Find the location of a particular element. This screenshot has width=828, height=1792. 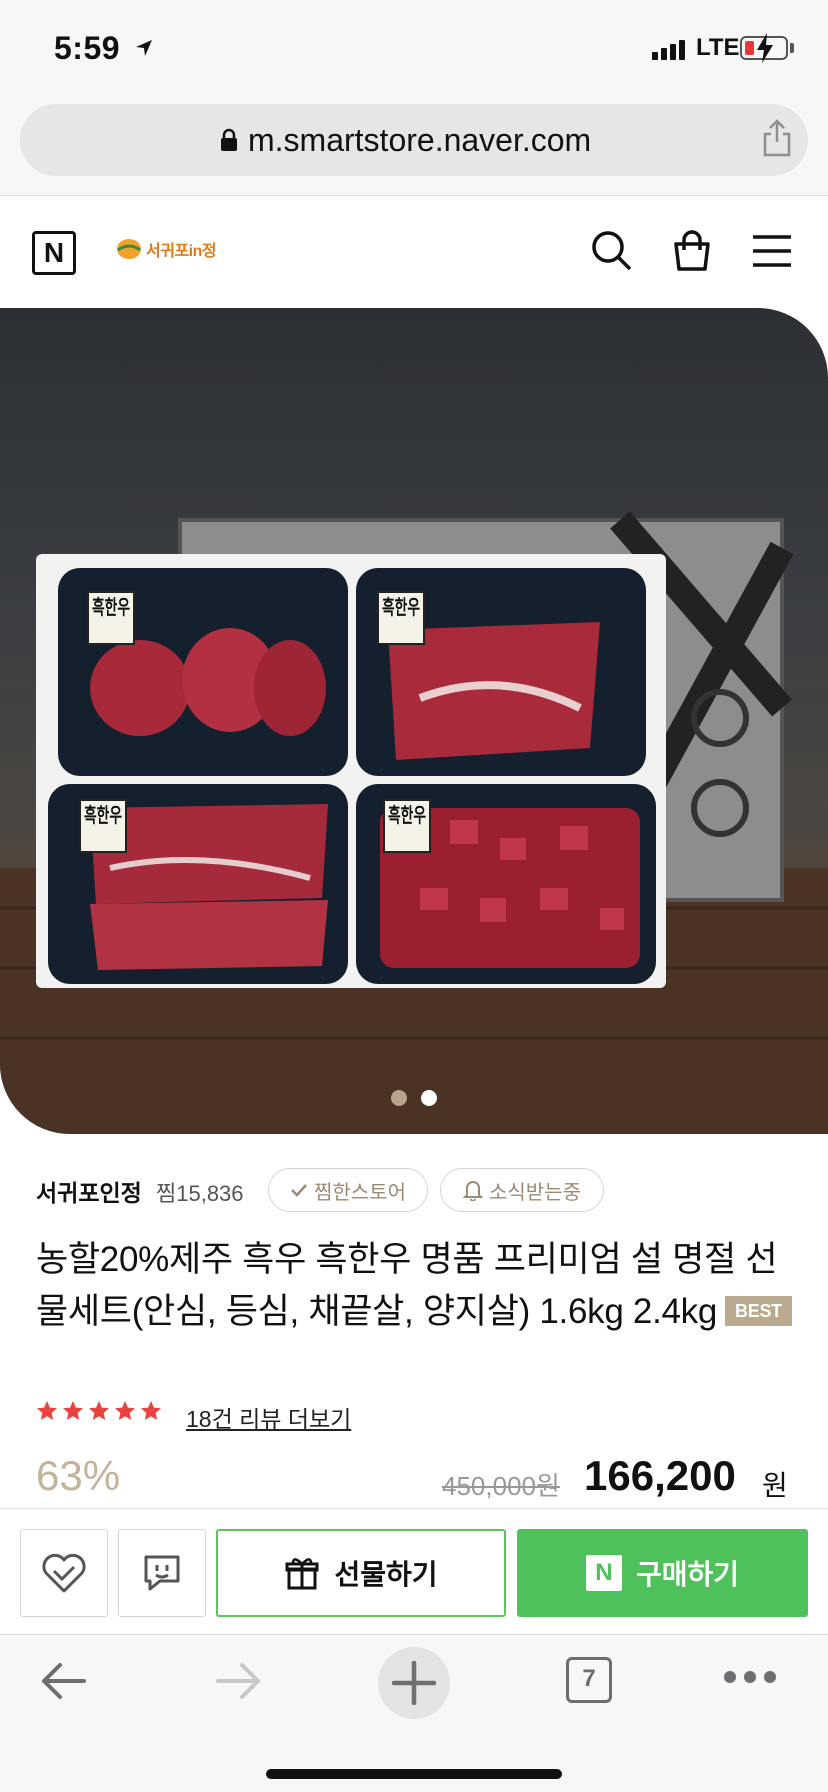

wishlist-button is located at coordinates (64, 1573).